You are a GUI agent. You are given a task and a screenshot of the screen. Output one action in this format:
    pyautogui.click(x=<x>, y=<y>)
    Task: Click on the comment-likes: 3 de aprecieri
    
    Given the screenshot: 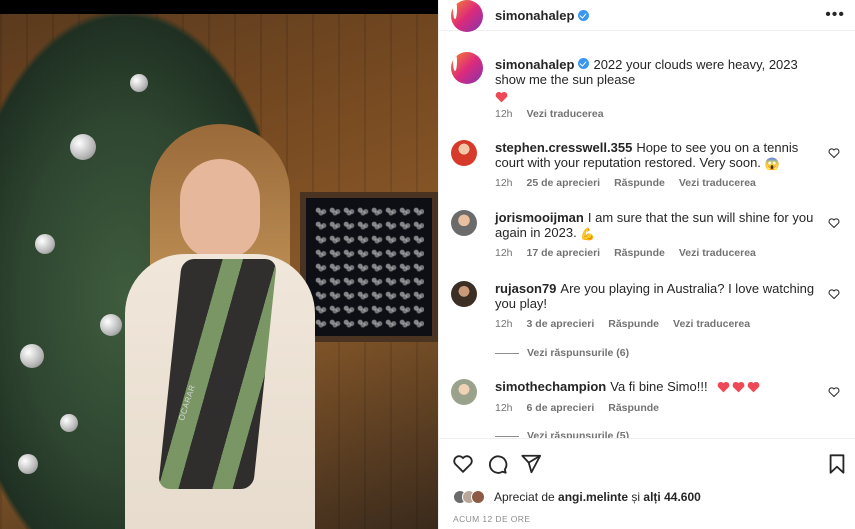 What is the action you would take?
    pyautogui.click(x=561, y=324)
    